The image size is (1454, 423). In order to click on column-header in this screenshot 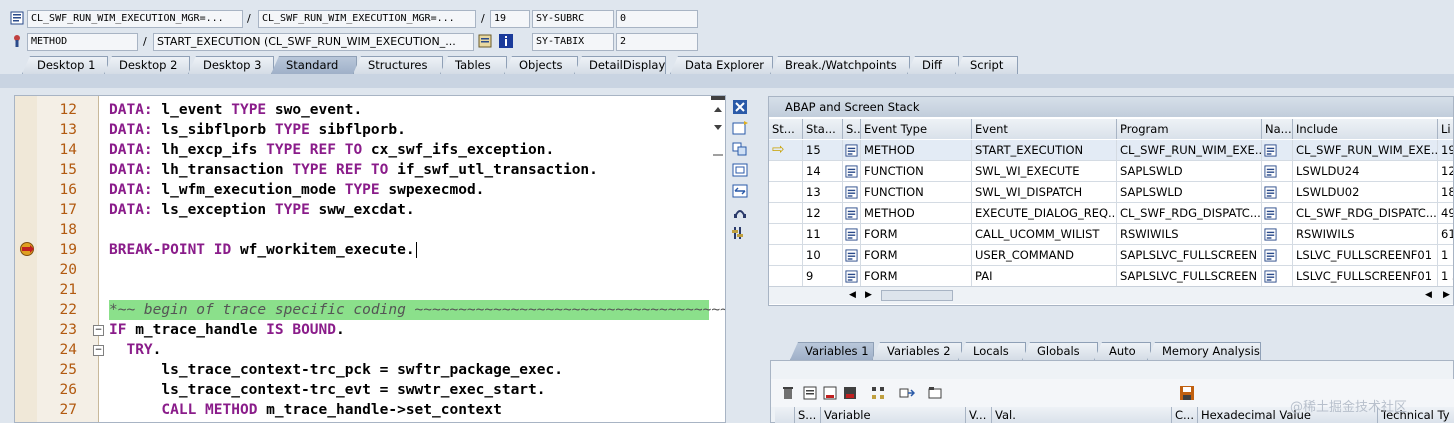, I will do `click(785, 415)`.